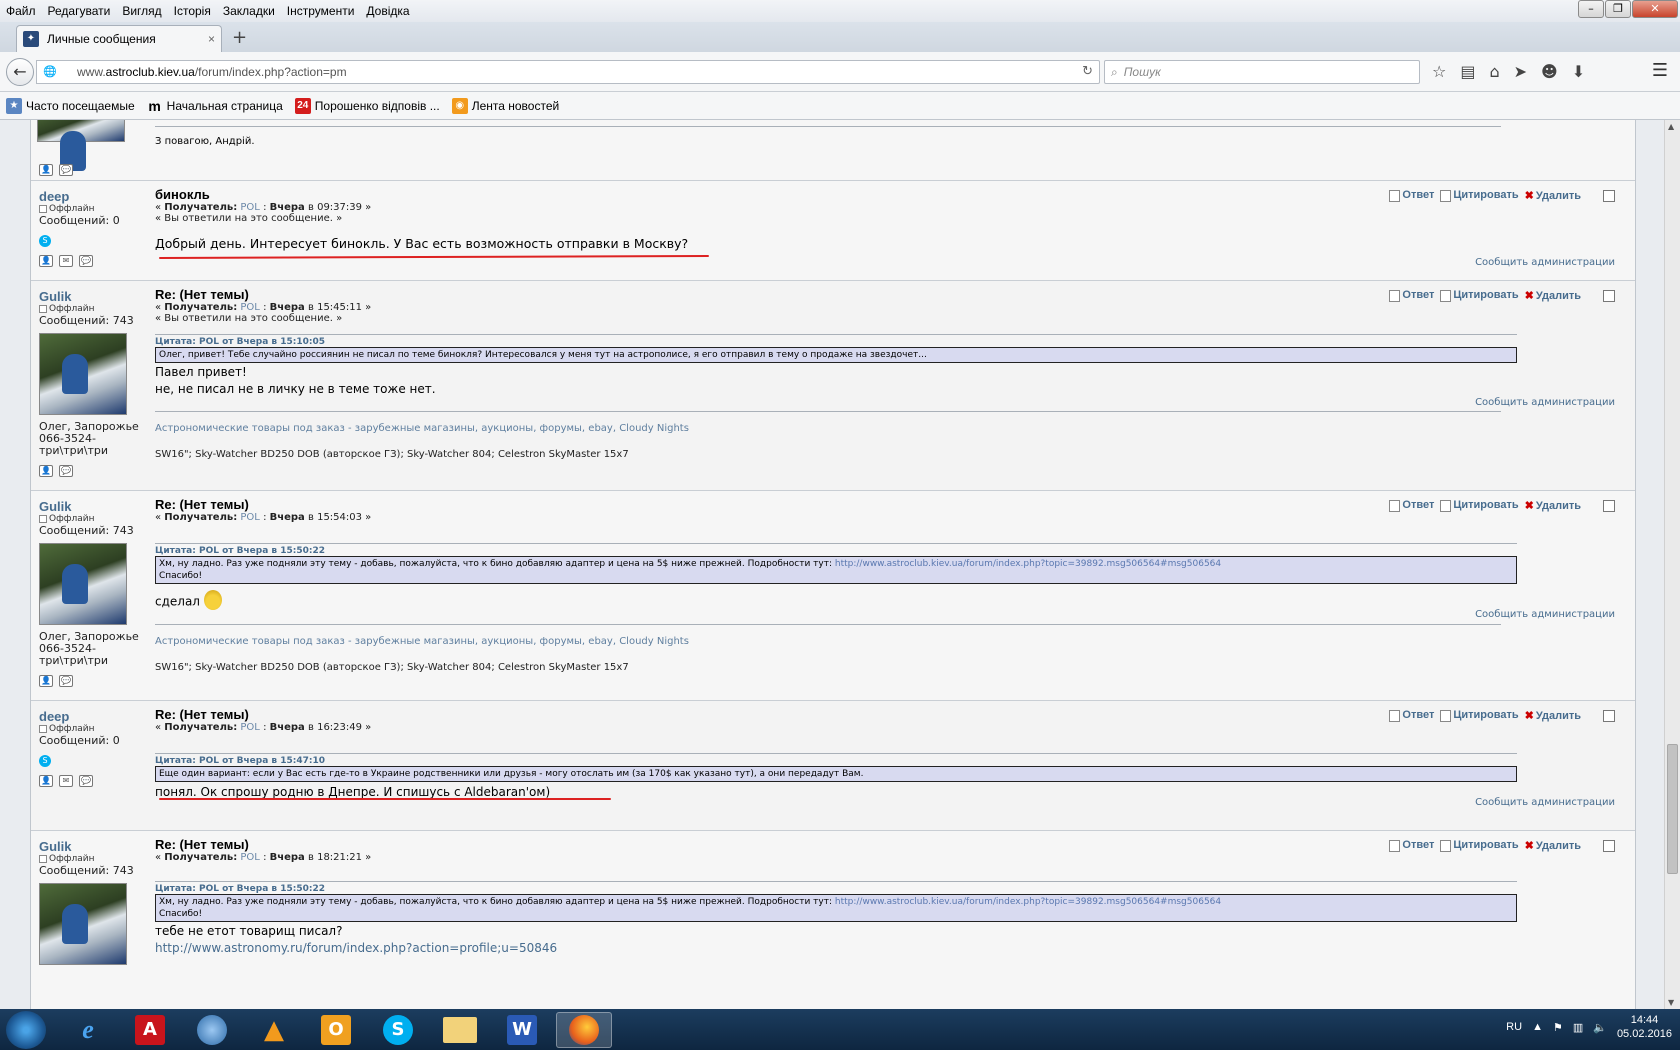 This screenshot has width=1680, height=1050. I want to click on tray-expand-icon: ▲, so click(1537, 1027).